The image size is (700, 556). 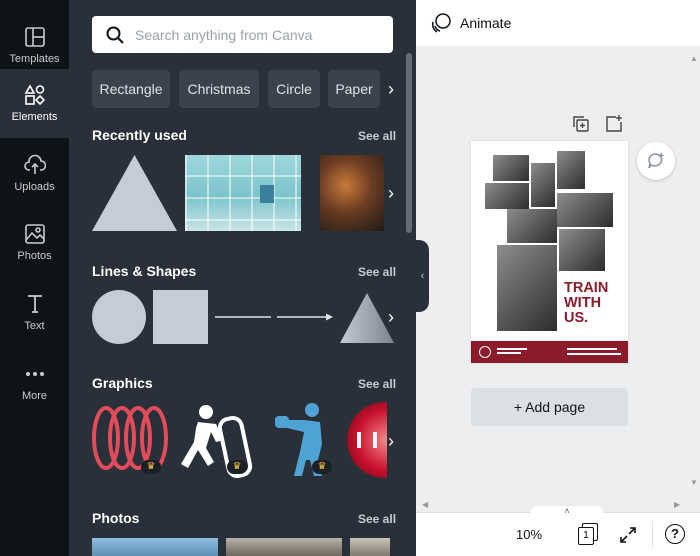 What do you see at coordinates (529, 534) in the screenshot?
I see `zoom-level: 10%` at bounding box center [529, 534].